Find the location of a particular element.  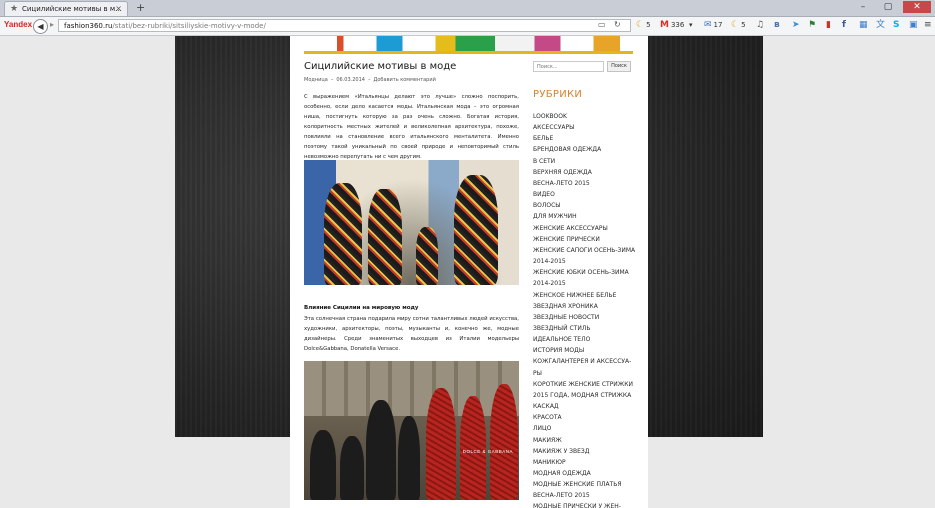

category-link: БЕЛЬЕ is located at coordinates (585, 138).